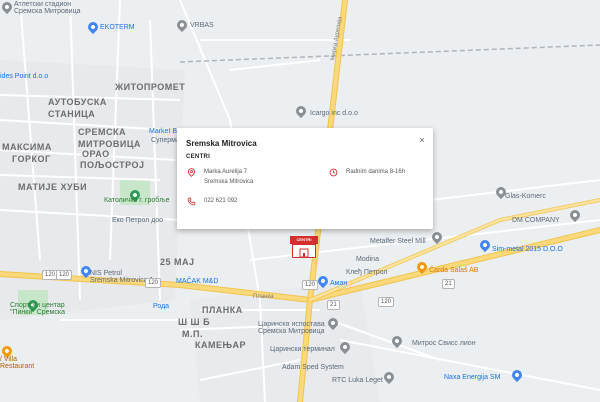  Describe the element at coordinates (153, 283) in the screenshot. I see `road-shield-120-c: 120` at that location.